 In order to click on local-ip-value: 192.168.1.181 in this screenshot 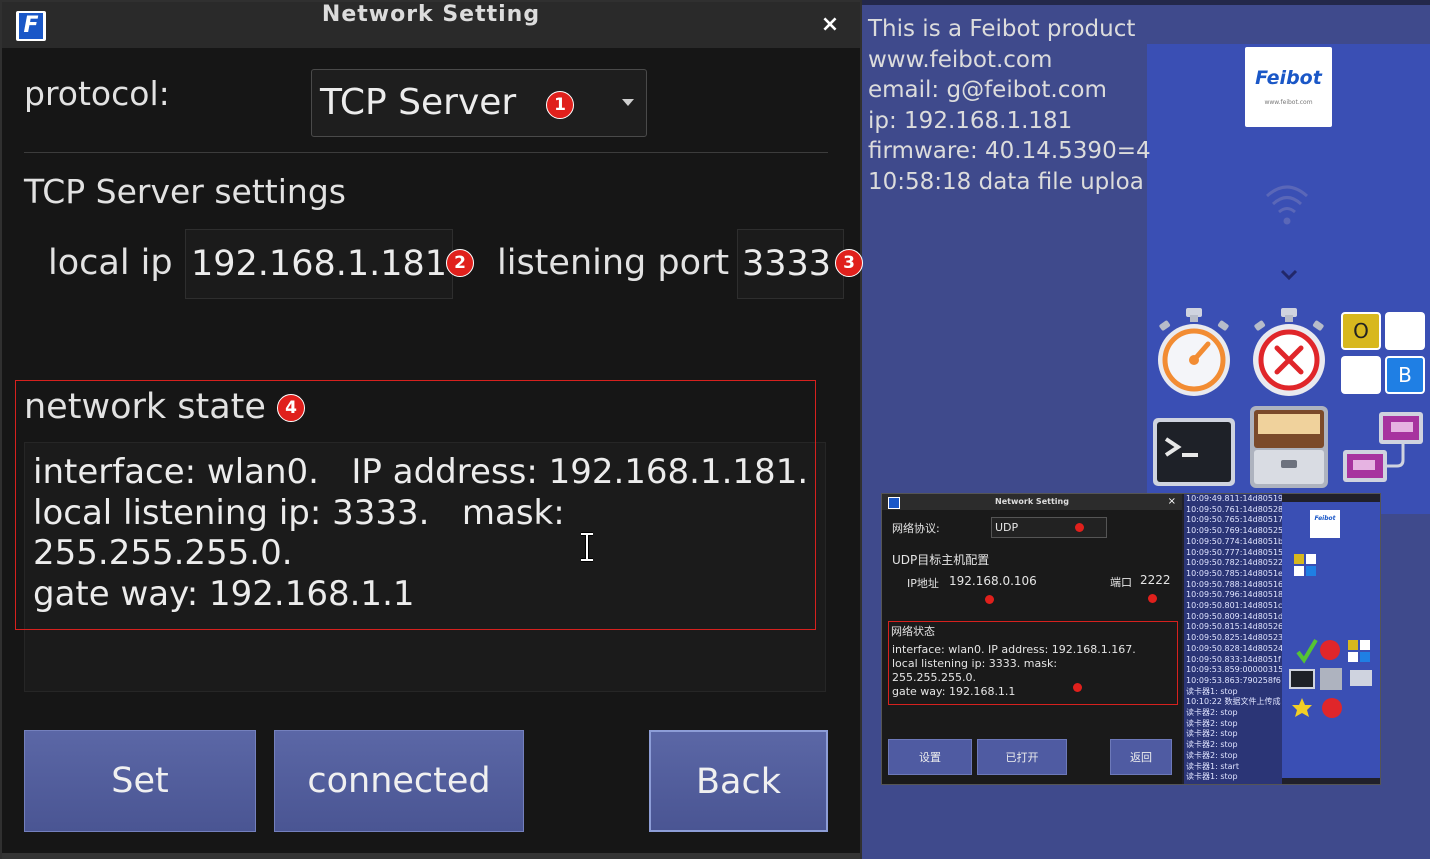, I will do `click(319, 264)`.